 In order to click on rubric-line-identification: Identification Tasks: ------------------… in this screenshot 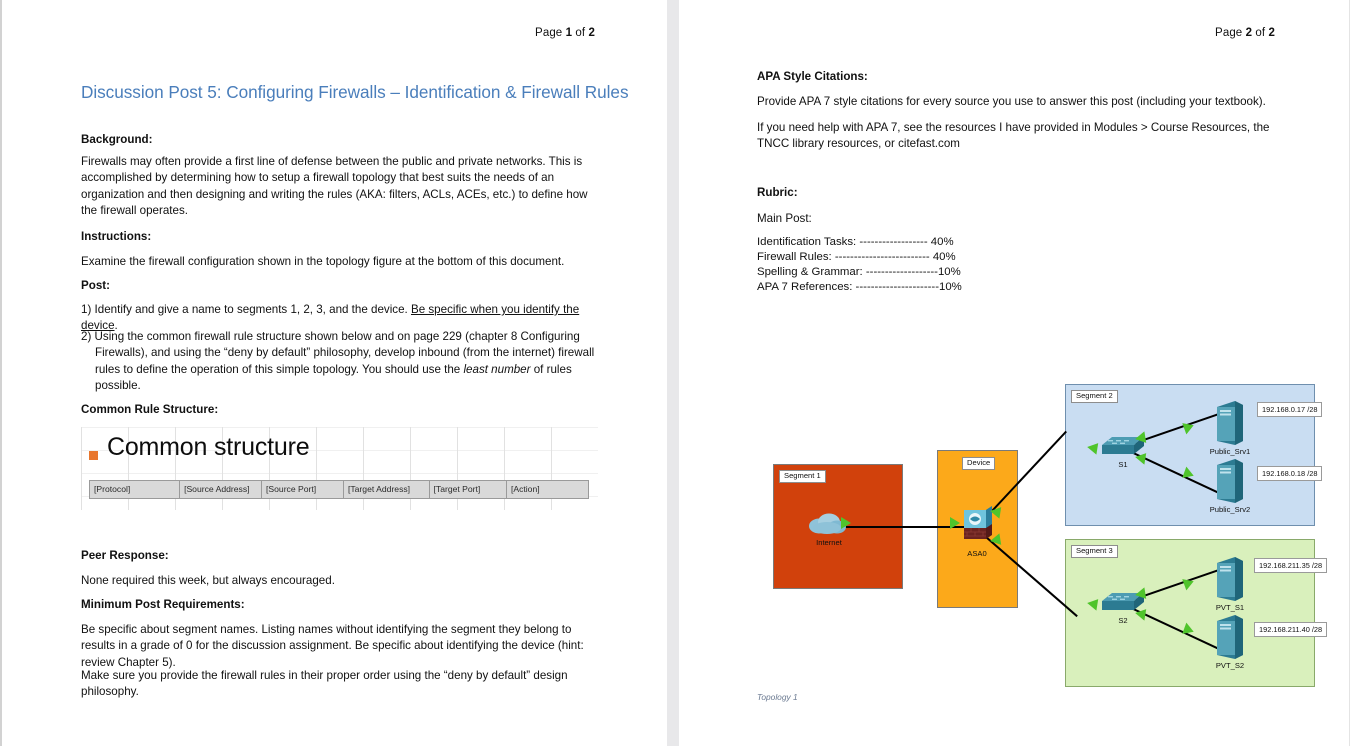, I will do `click(855, 242)`.